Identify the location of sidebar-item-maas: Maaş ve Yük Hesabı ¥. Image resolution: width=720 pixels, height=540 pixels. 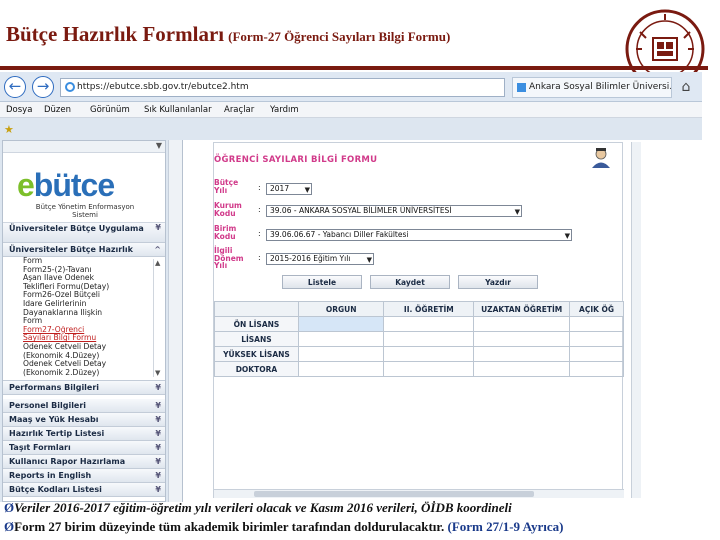
(84, 420).